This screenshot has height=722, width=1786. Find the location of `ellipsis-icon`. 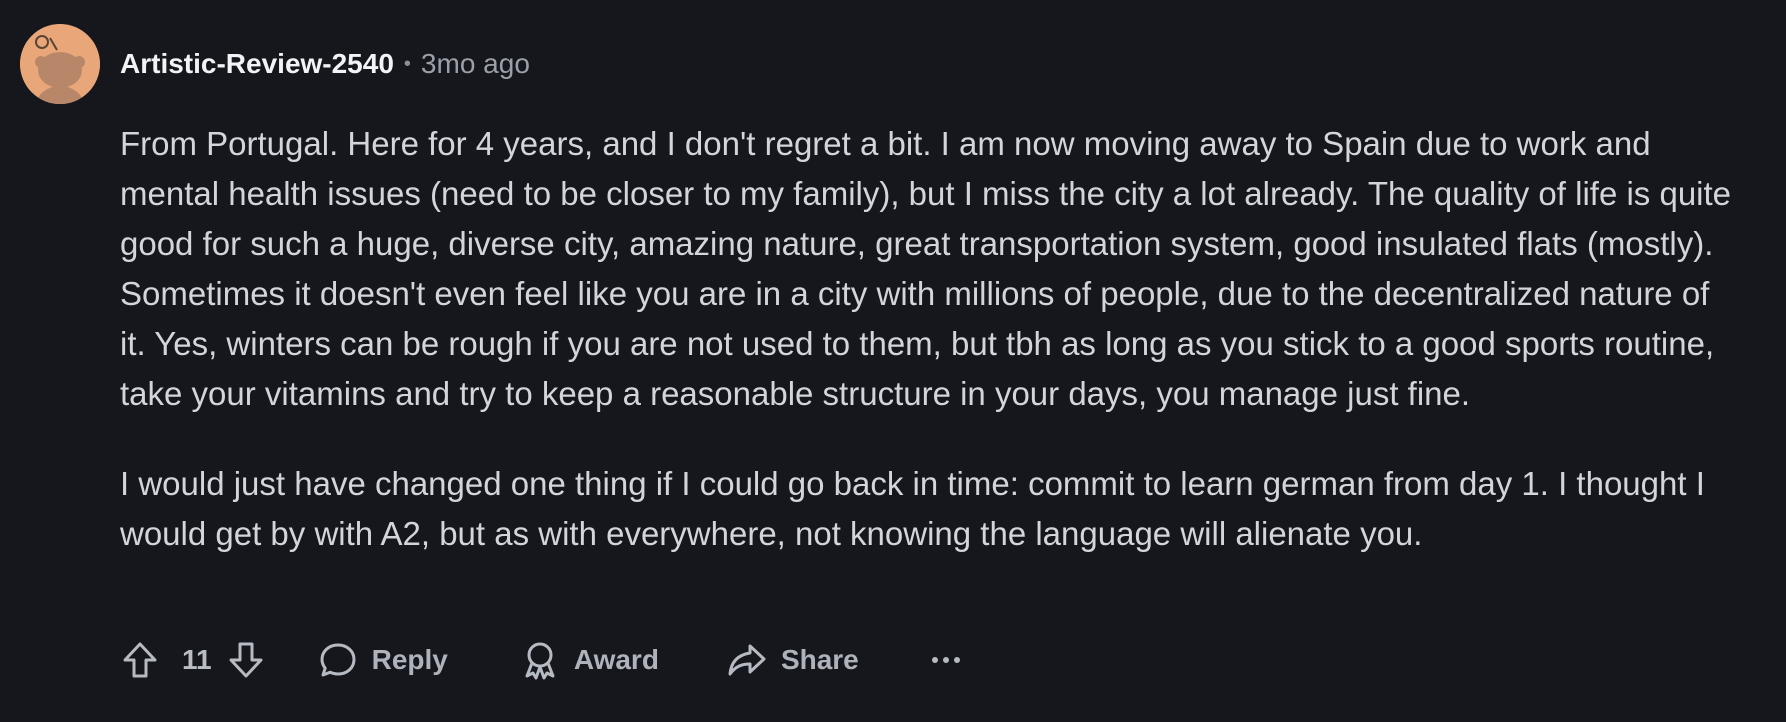

ellipsis-icon is located at coordinates (945, 660).